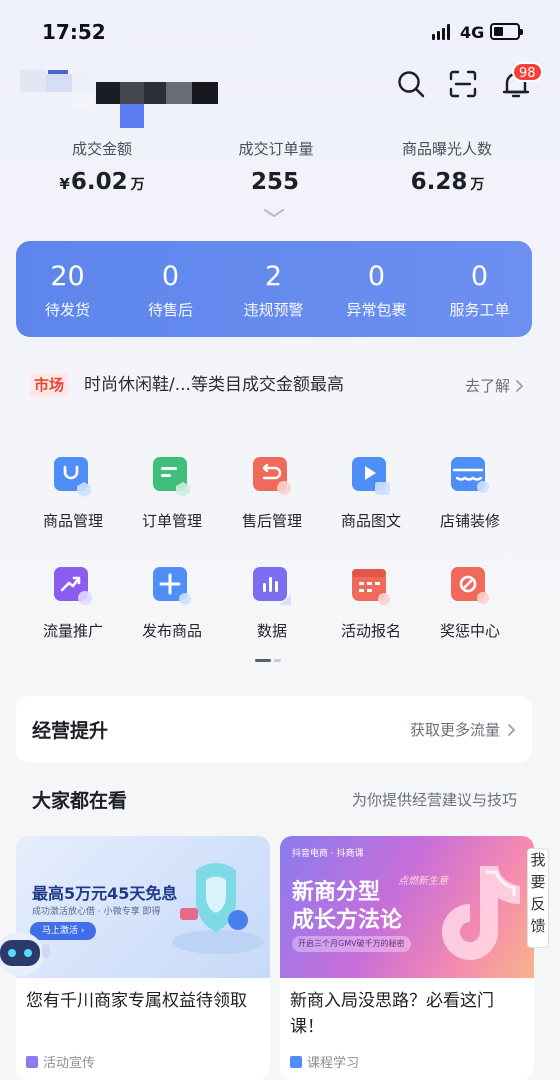  Describe the element at coordinates (370, 521) in the screenshot. I see `tool-label: 商品图文` at that location.